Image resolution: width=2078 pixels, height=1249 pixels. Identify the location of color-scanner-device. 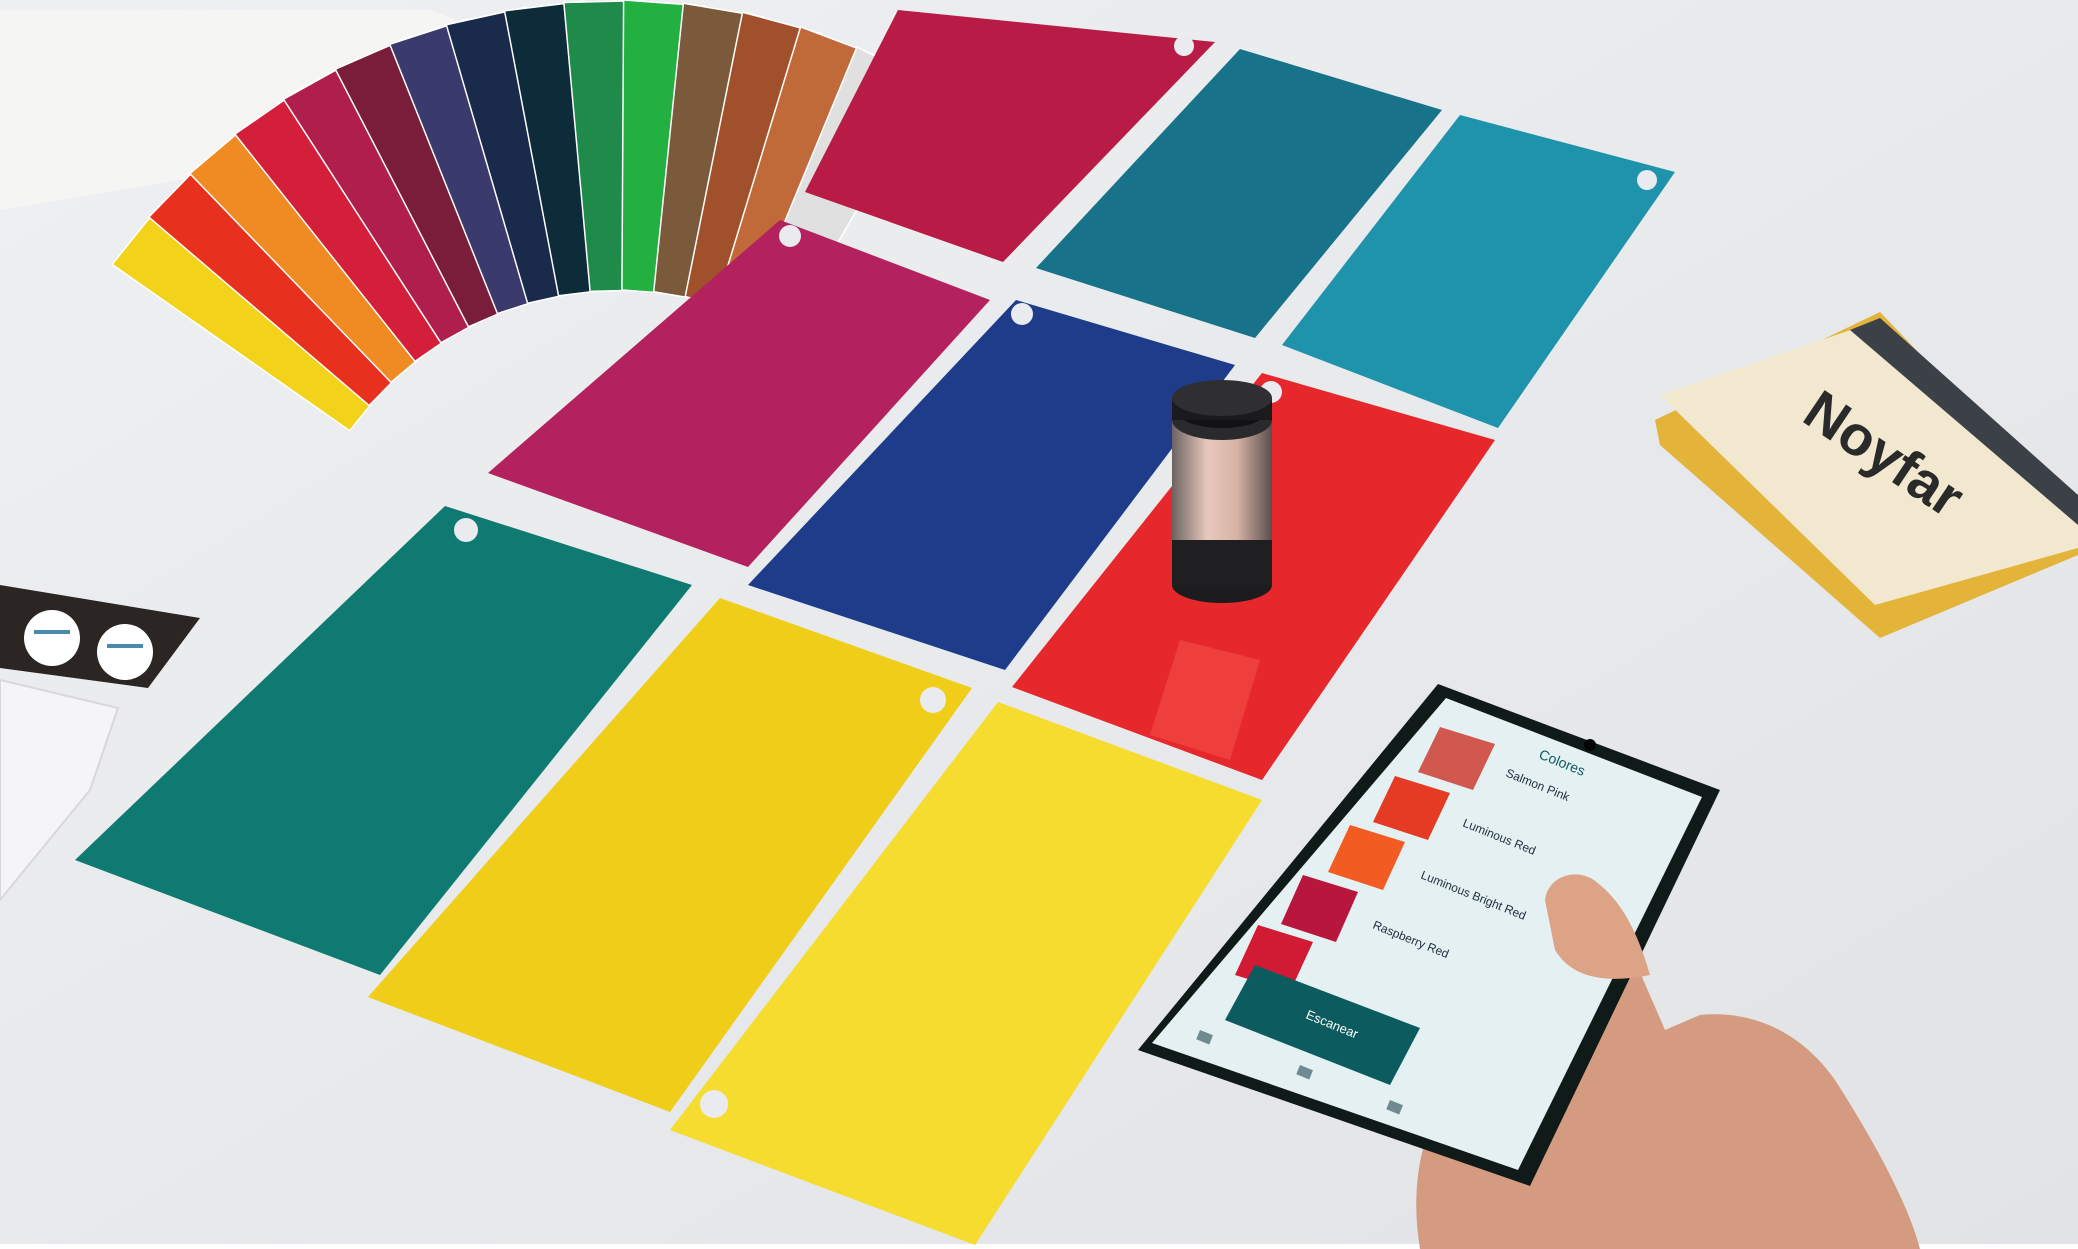
(1222, 491).